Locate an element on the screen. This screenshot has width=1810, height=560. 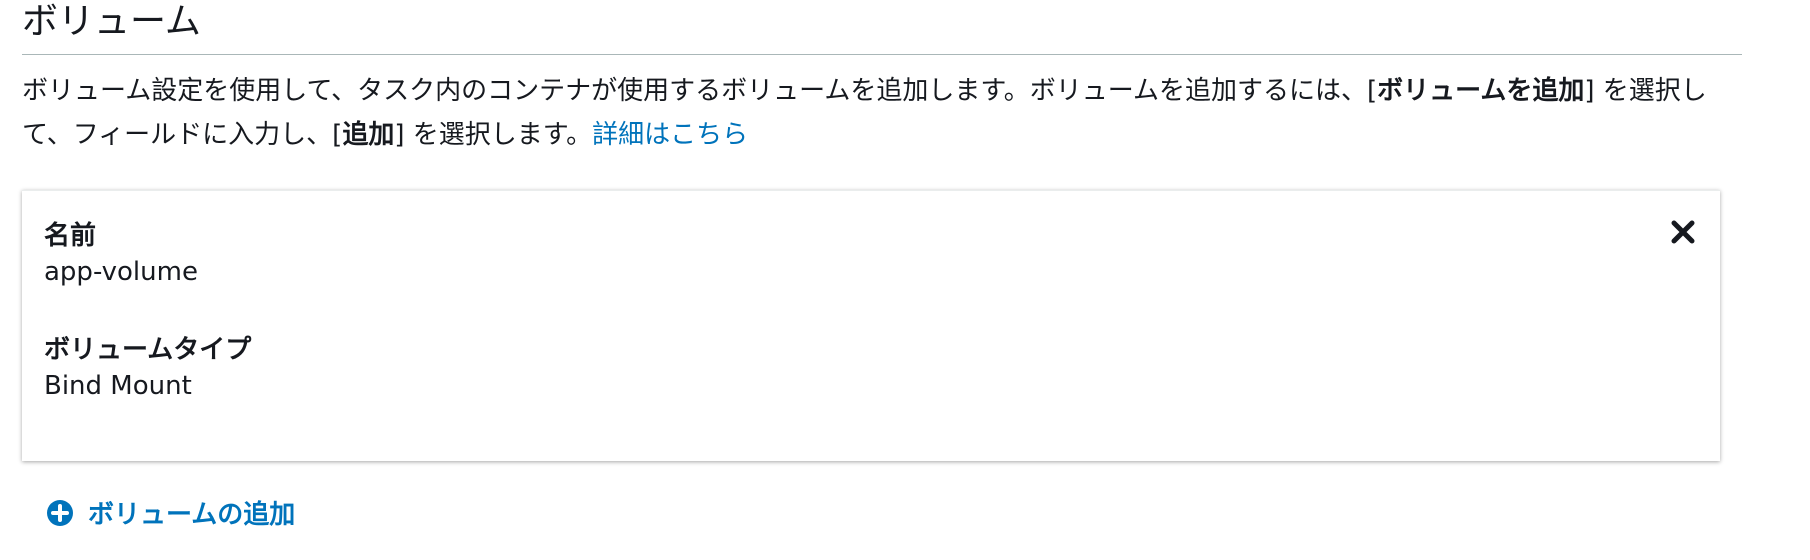
volume-name-link: app-volume is located at coordinates (121, 272).